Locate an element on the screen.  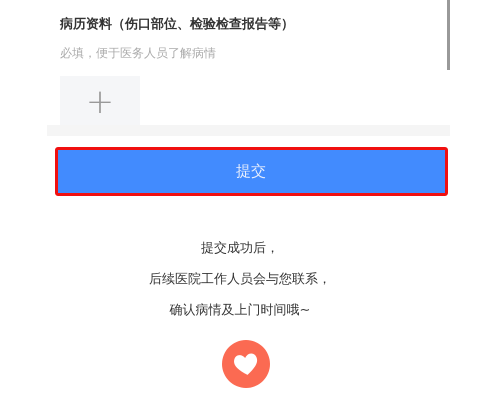
notice-text: 后续医院工作人员会与您联系， is located at coordinates (240, 280).